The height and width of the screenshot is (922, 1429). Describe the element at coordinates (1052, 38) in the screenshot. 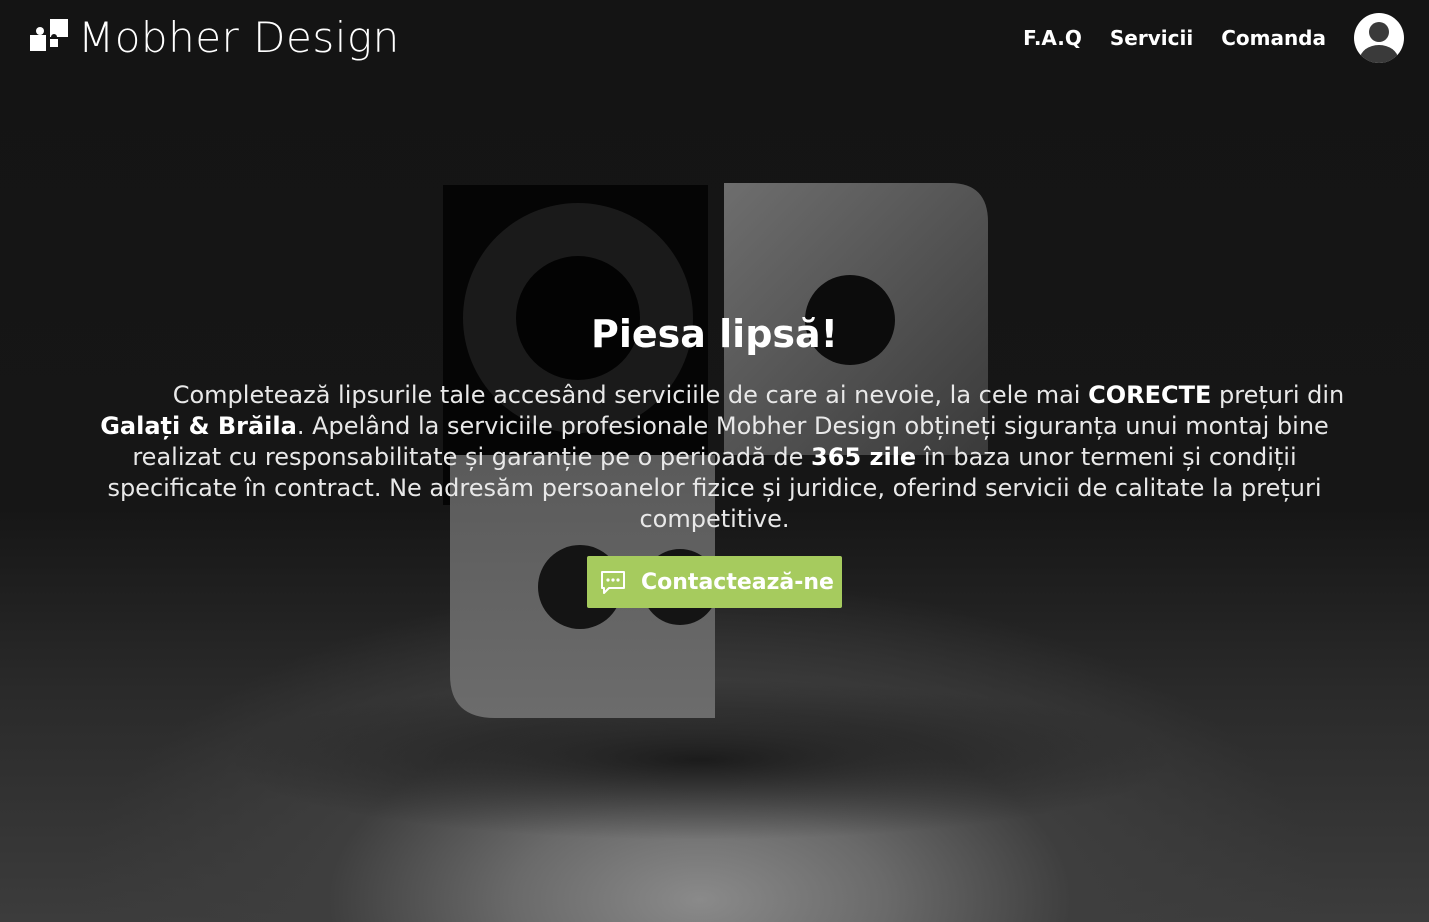

I see `nav-link-faq: F.A.Q` at that location.